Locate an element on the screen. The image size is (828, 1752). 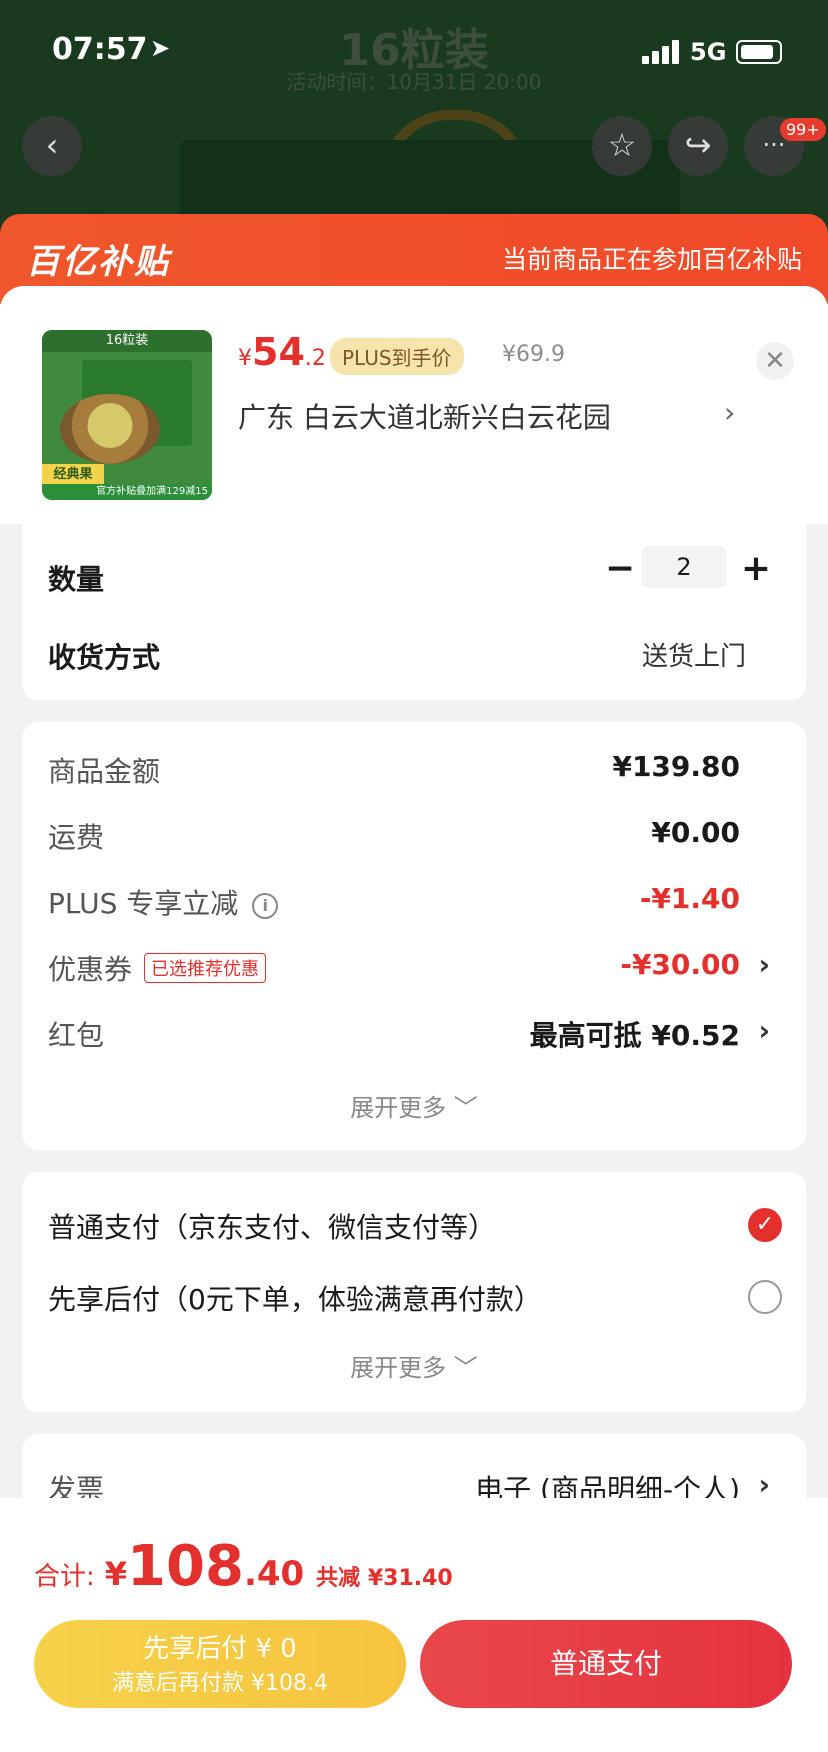
watermark-url: zhizhizhi.com is located at coordinates (764, 1740).